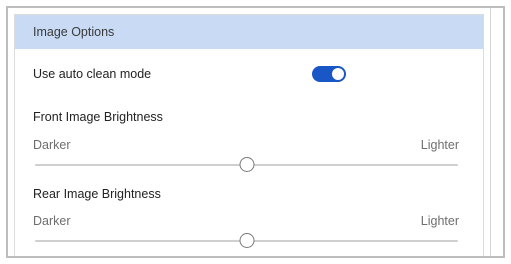 The image size is (511, 264). I want to click on front-slider-thumb, so click(246, 164).